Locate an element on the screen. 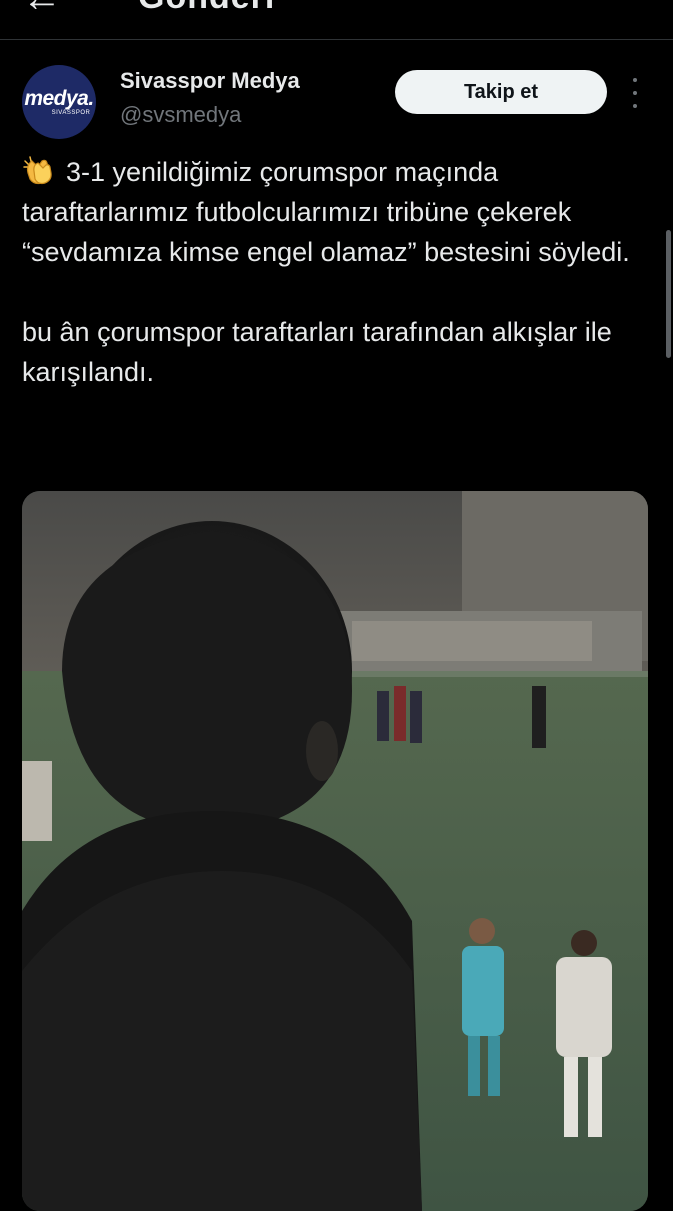 The height and width of the screenshot is (1211, 673). avatar-logo-sub: SIVASSPOR is located at coordinates (71, 113).